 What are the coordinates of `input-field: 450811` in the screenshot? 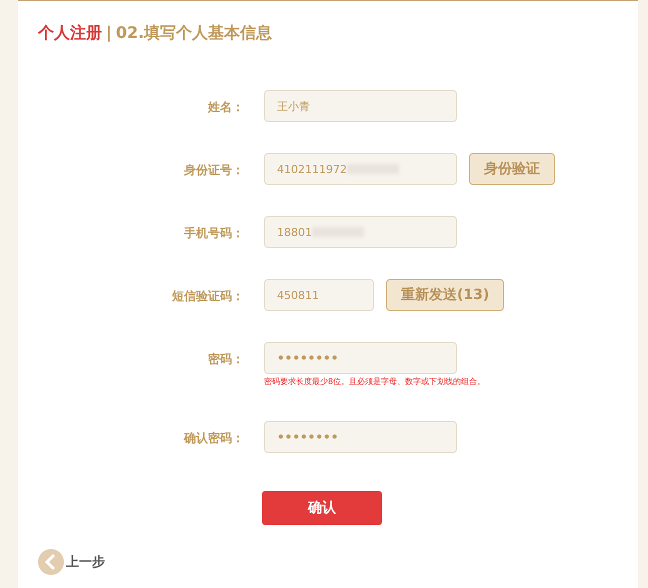 It's located at (319, 295).